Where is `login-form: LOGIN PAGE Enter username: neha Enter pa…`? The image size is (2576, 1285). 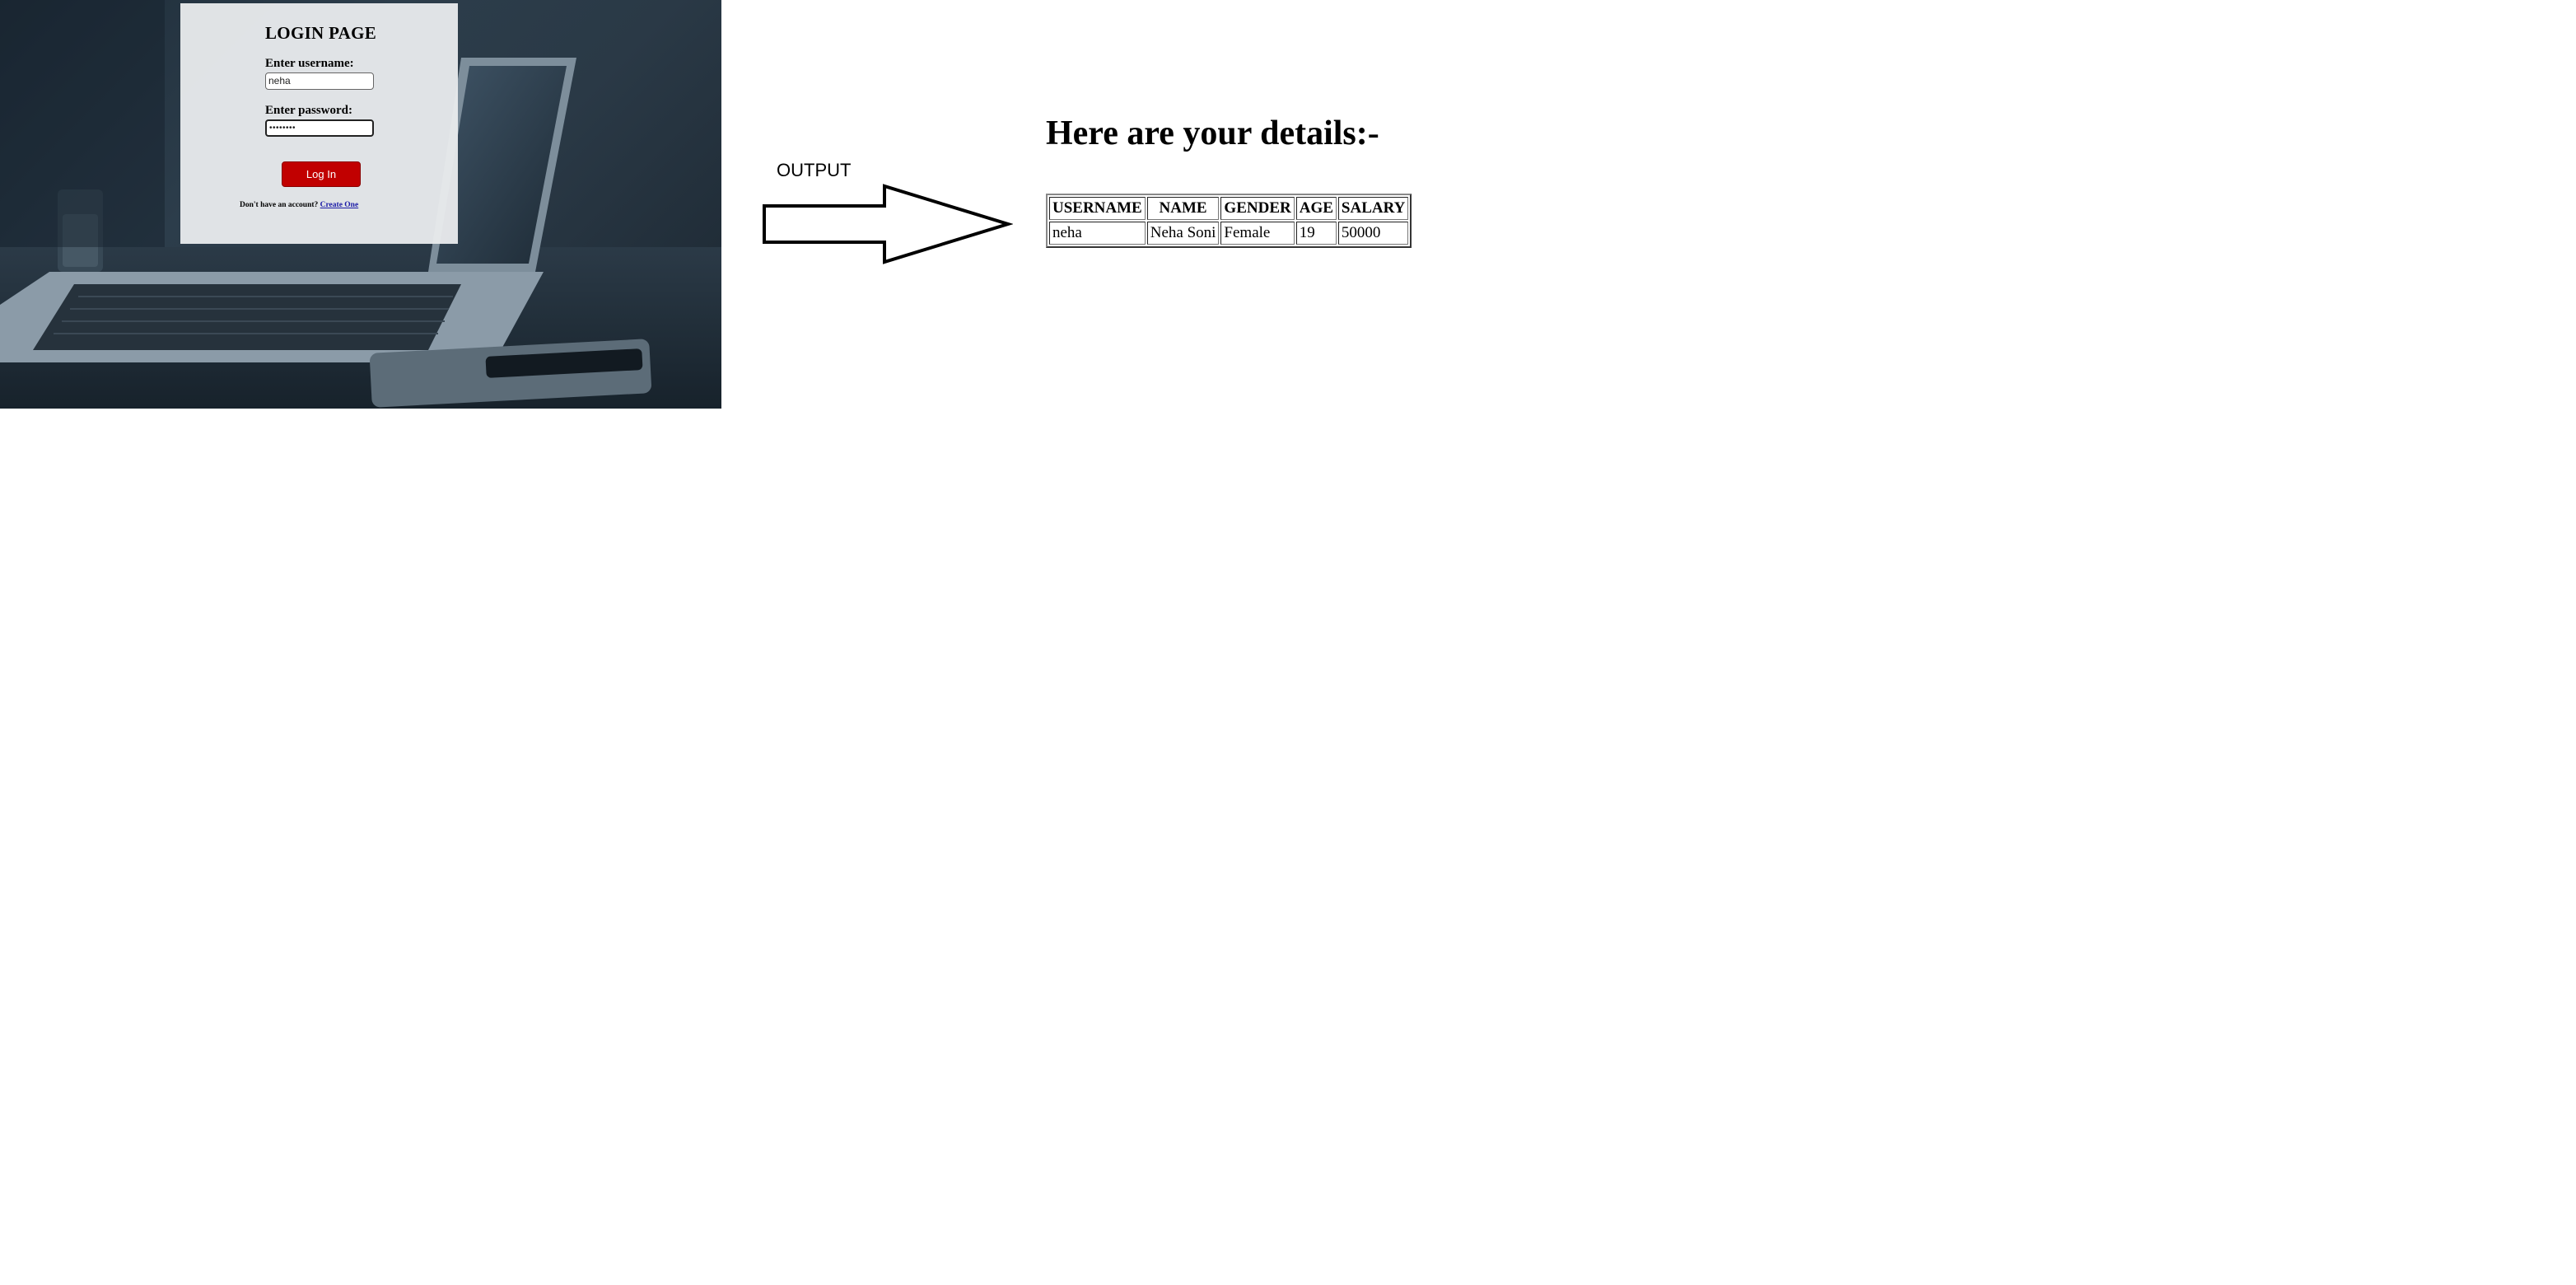 login-form: LOGIN PAGE Enter username: neha Enter pa… is located at coordinates (347, 80).